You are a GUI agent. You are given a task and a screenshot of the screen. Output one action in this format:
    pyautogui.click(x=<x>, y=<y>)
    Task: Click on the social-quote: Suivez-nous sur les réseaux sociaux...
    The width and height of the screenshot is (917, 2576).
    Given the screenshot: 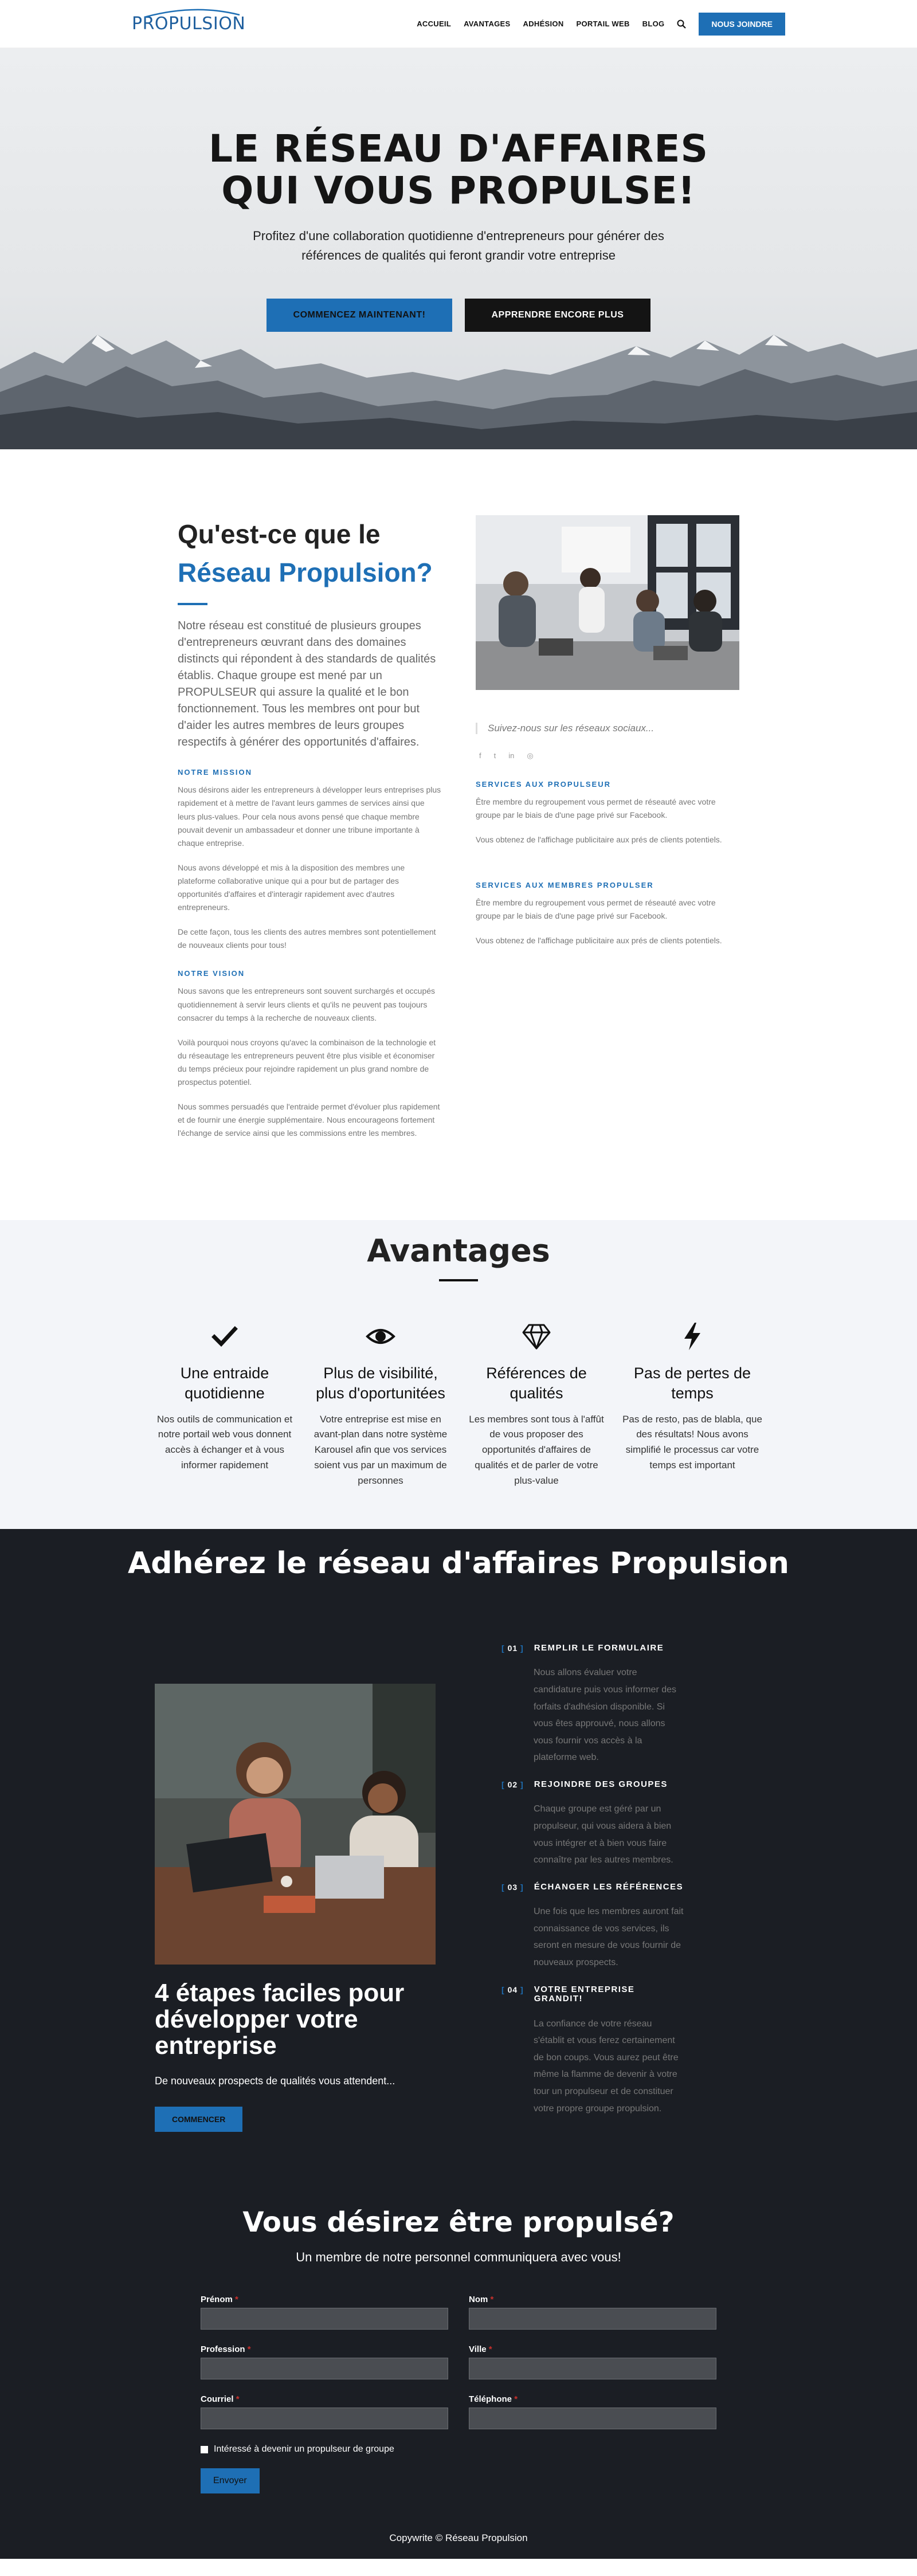 What is the action you would take?
    pyautogui.click(x=607, y=728)
    